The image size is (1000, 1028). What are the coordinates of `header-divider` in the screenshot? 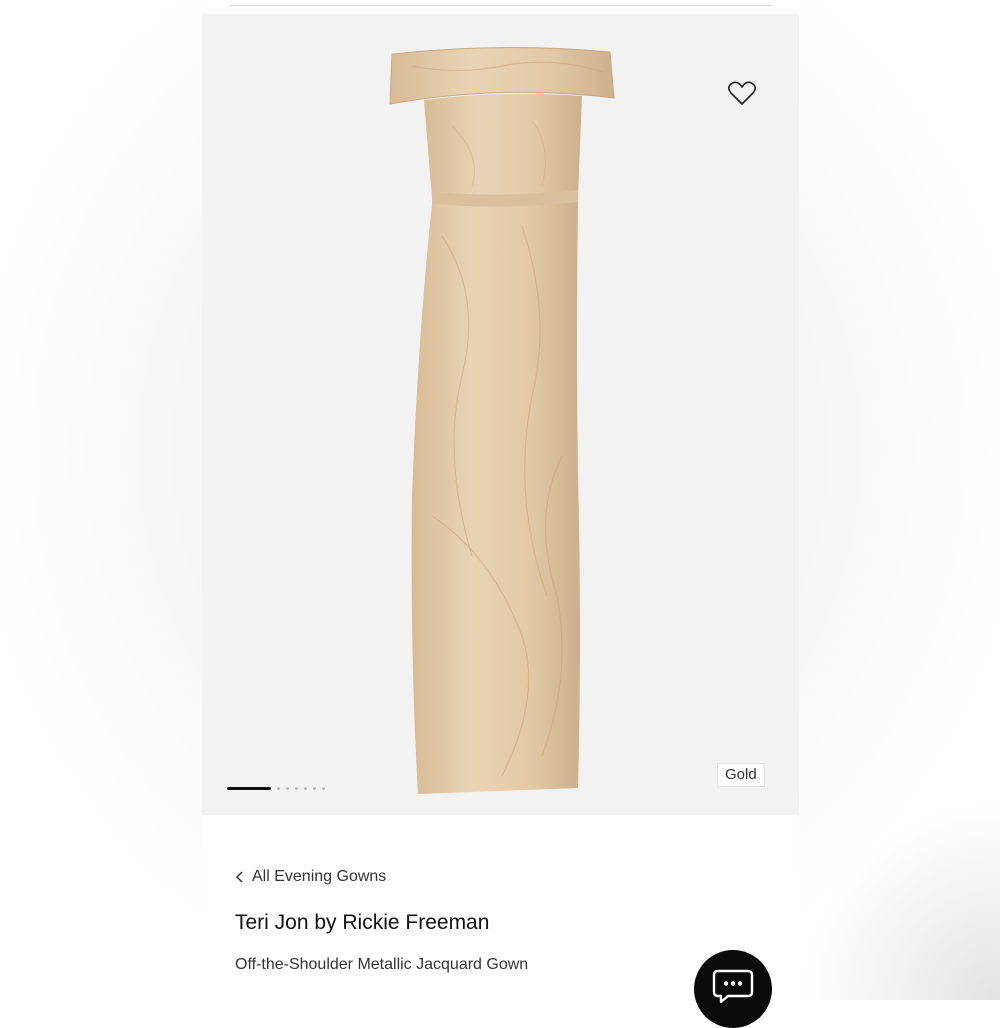 It's located at (501, 5).